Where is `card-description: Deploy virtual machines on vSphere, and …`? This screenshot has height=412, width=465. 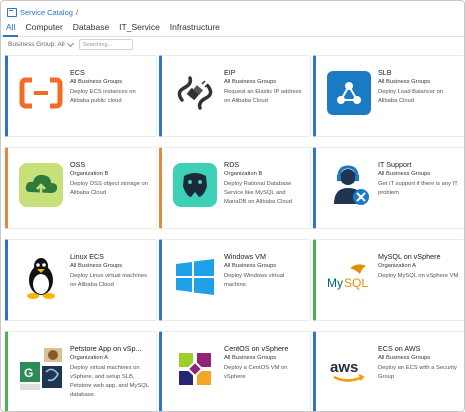 card-description: Deploy virtual machines on vSphere, and … is located at coordinates (109, 381).